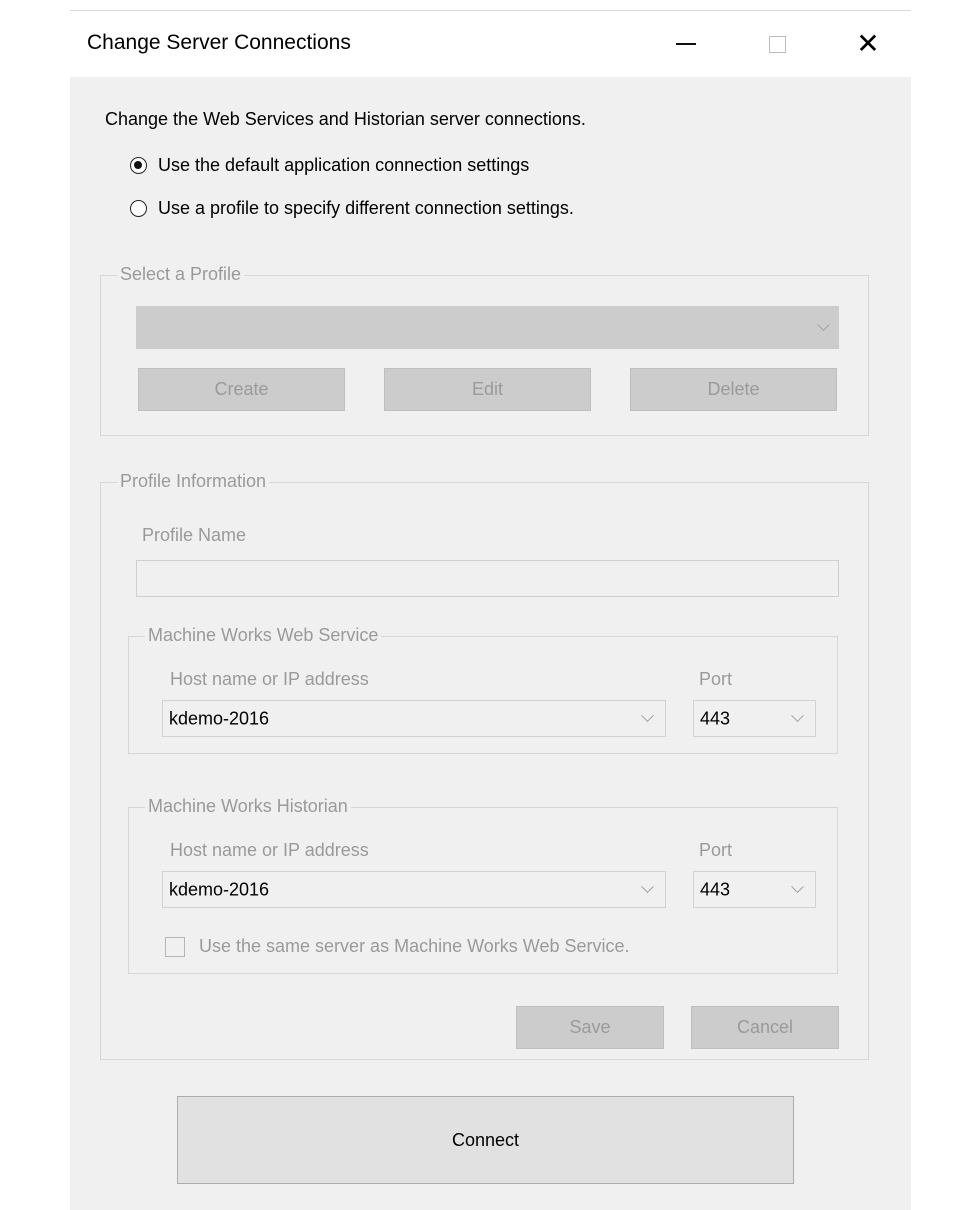 The width and height of the screenshot is (961, 1210). I want to click on historian-port-label: Port, so click(716, 850).